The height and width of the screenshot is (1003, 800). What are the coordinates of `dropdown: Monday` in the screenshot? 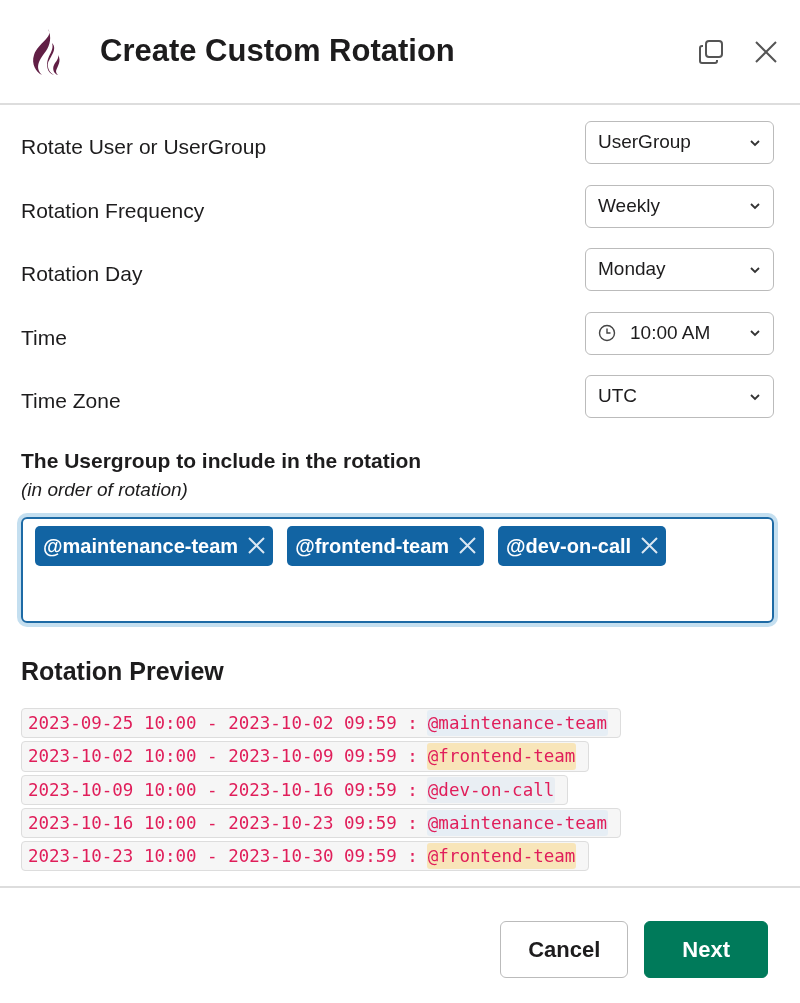 It's located at (679, 269).